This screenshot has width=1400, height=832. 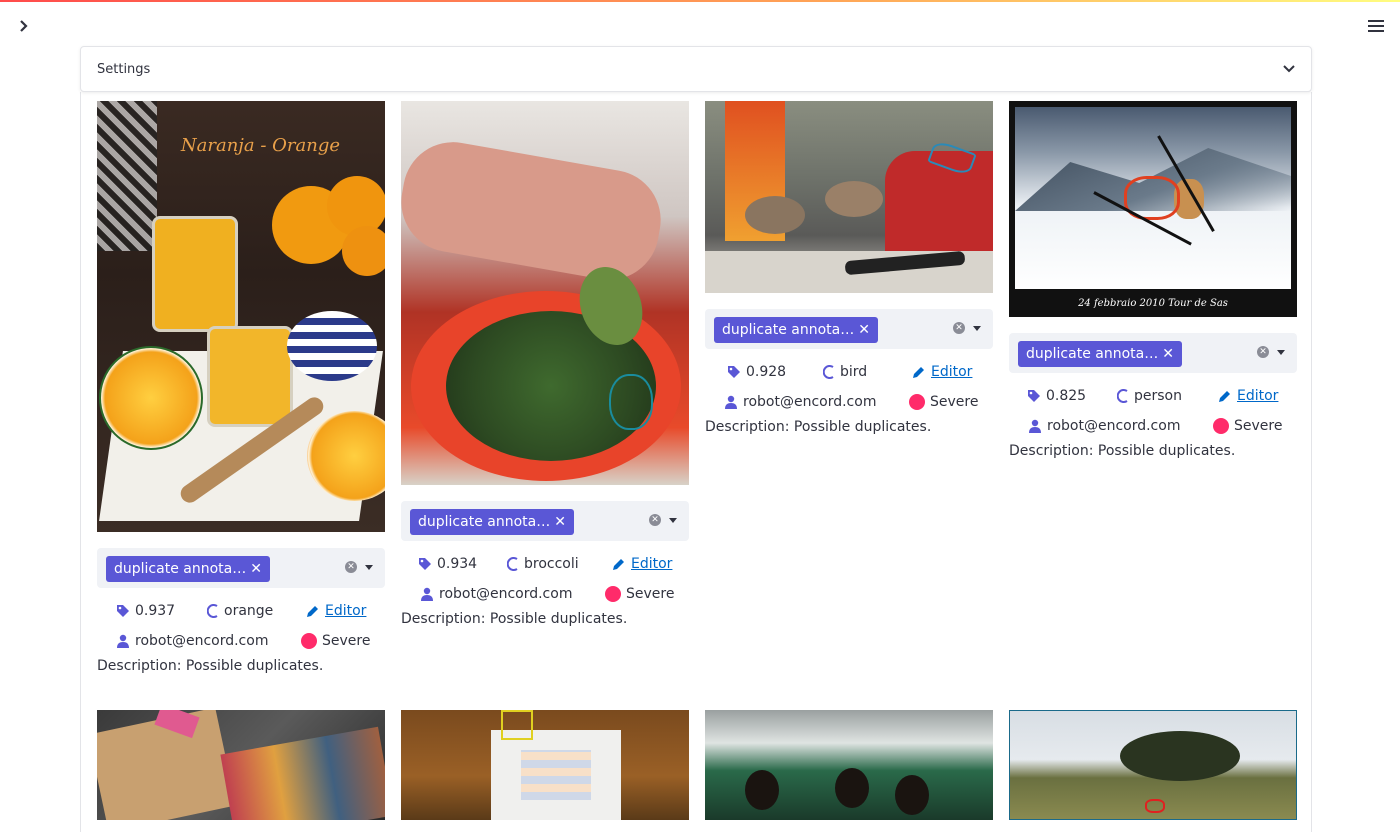 I want to click on hamburger-menu-icon, so click(x=1376, y=26).